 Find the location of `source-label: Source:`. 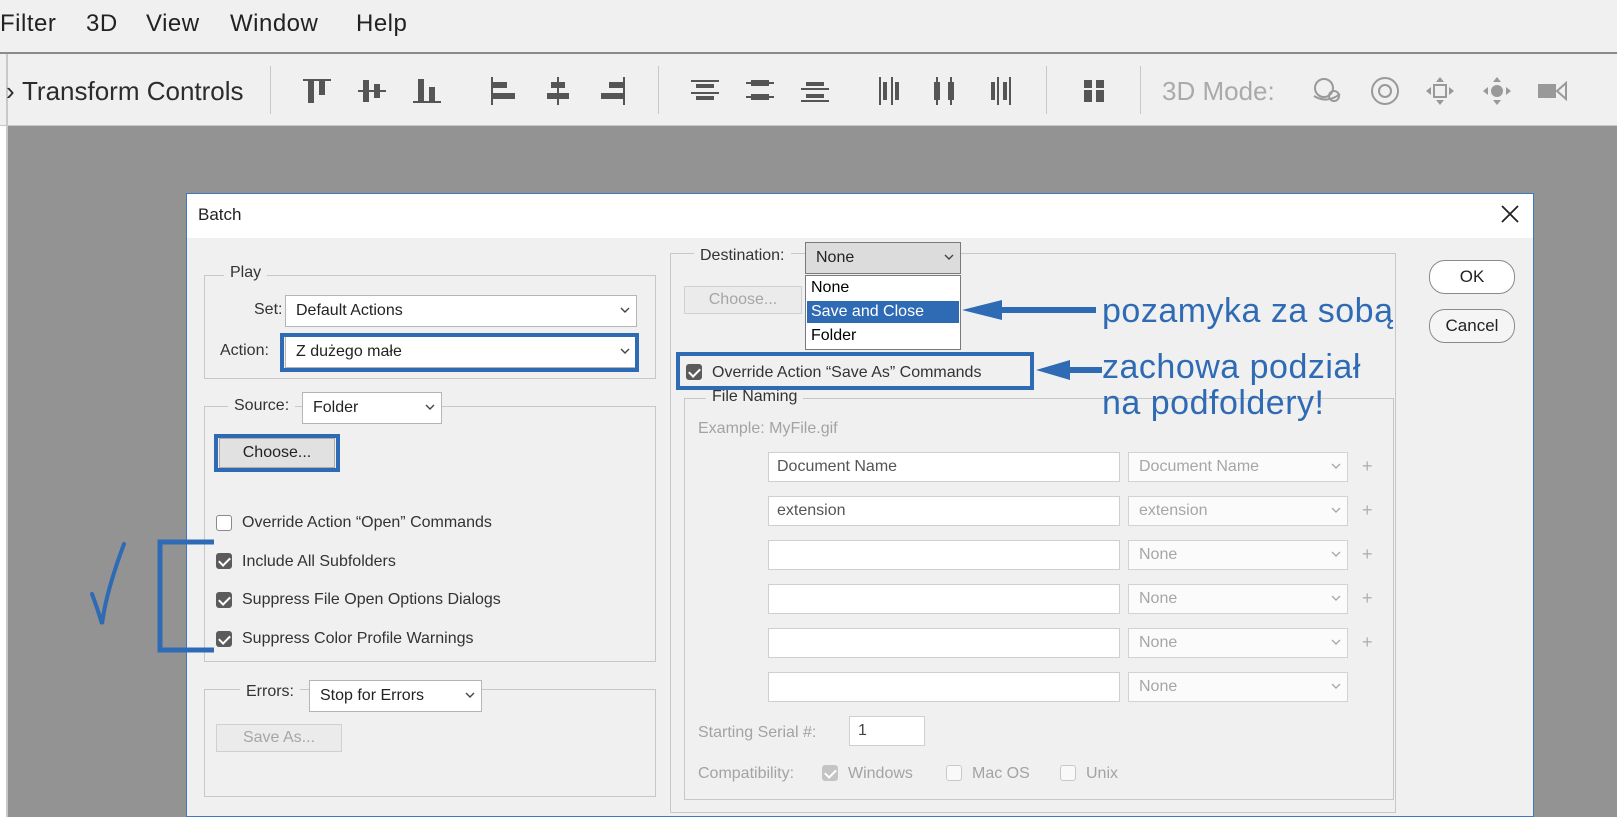

source-label: Source: is located at coordinates (262, 406).